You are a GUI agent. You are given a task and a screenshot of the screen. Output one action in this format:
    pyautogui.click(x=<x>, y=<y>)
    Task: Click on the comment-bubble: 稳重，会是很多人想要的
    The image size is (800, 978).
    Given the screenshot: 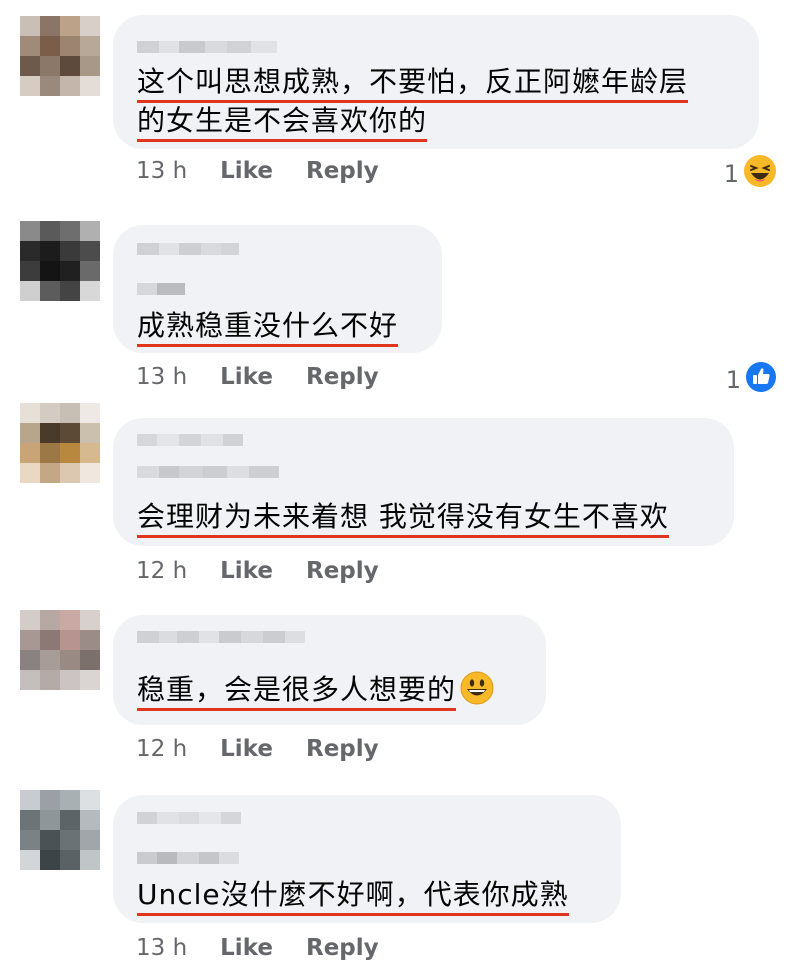 What is the action you would take?
    pyautogui.click(x=329, y=670)
    